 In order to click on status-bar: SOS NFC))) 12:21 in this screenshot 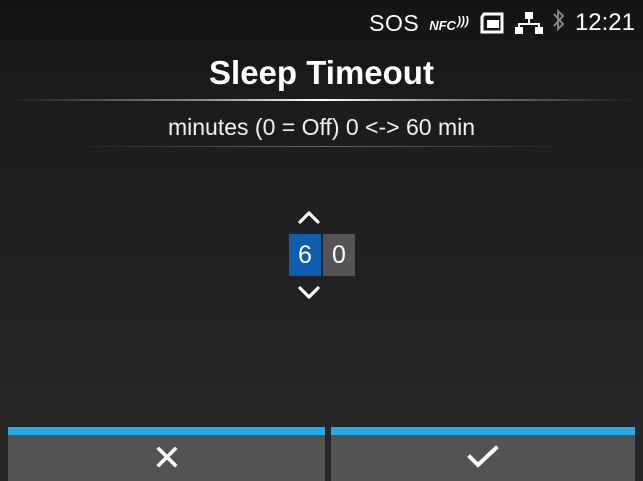, I will do `click(502, 23)`.